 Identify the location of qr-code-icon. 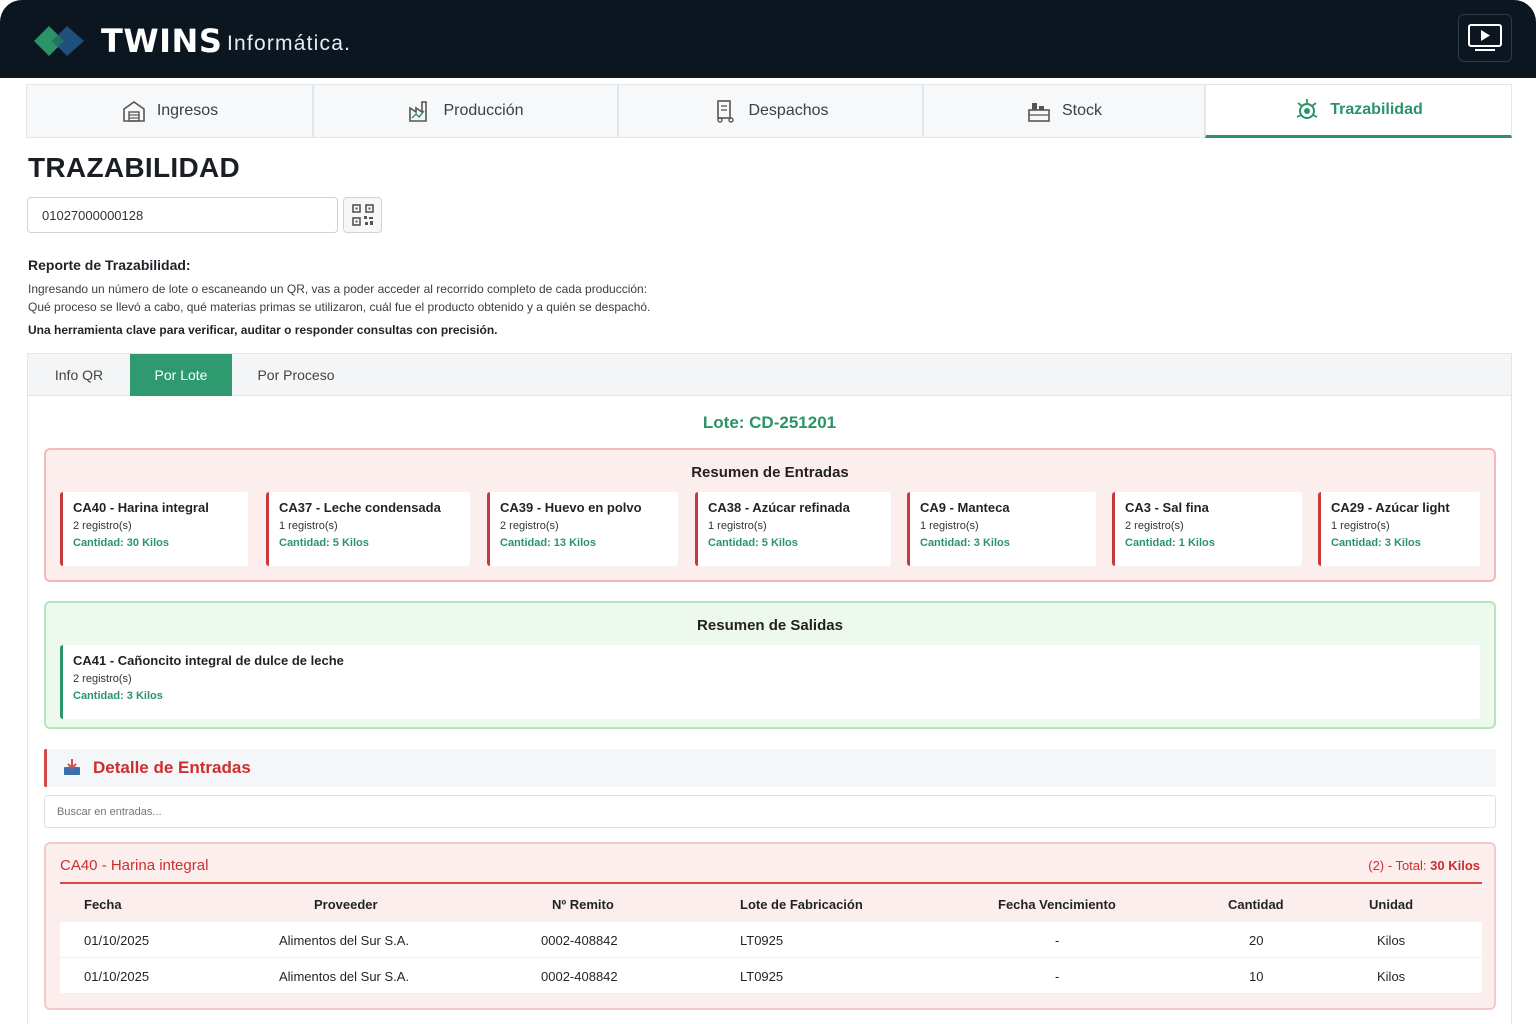
(362, 215).